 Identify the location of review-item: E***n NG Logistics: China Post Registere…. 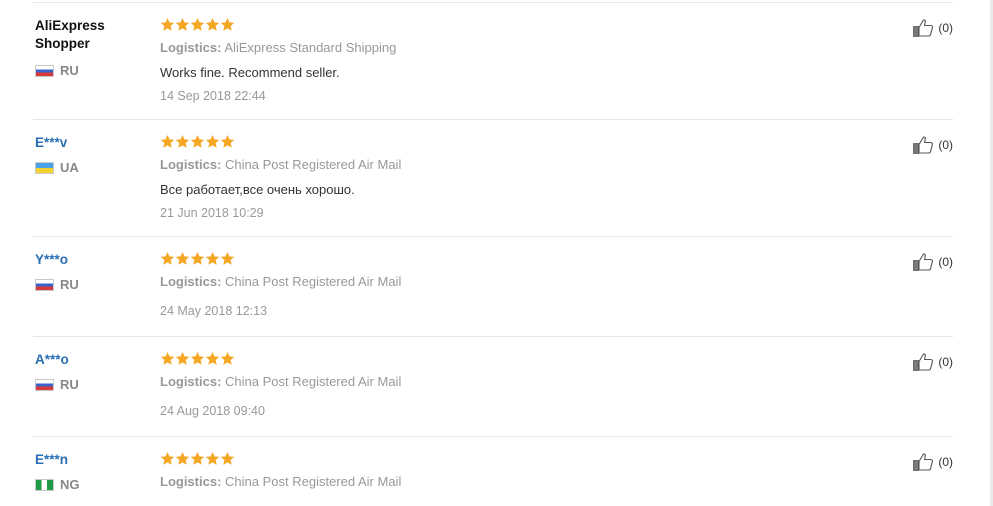
(493, 471).